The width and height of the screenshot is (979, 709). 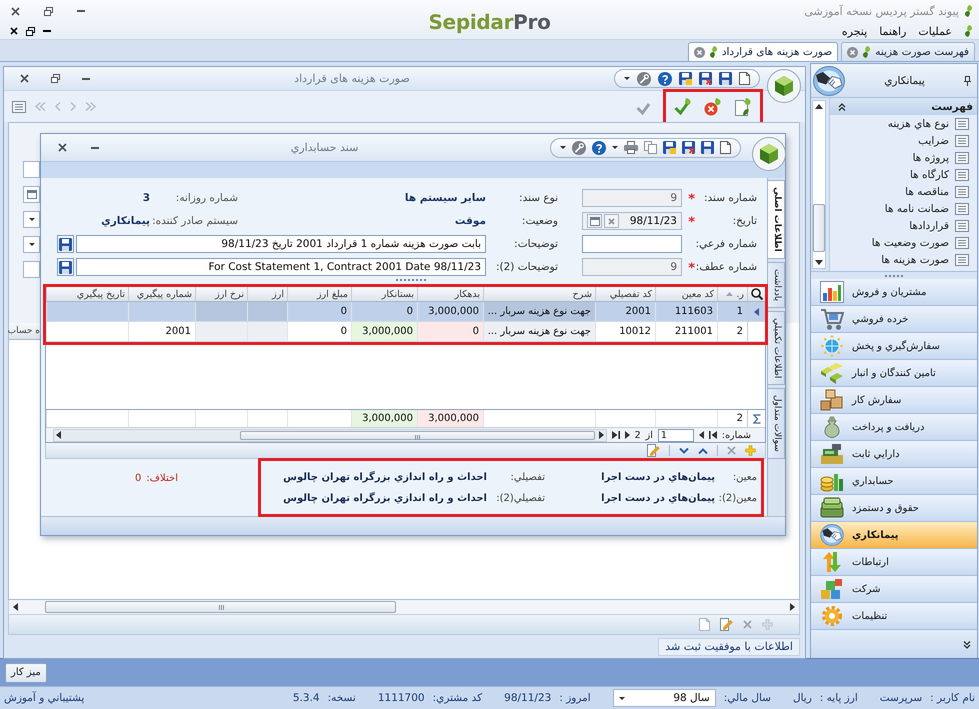 What do you see at coordinates (903, 242) in the screenshot?
I see `list-item: صورت وضعیت ها` at bounding box center [903, 242].